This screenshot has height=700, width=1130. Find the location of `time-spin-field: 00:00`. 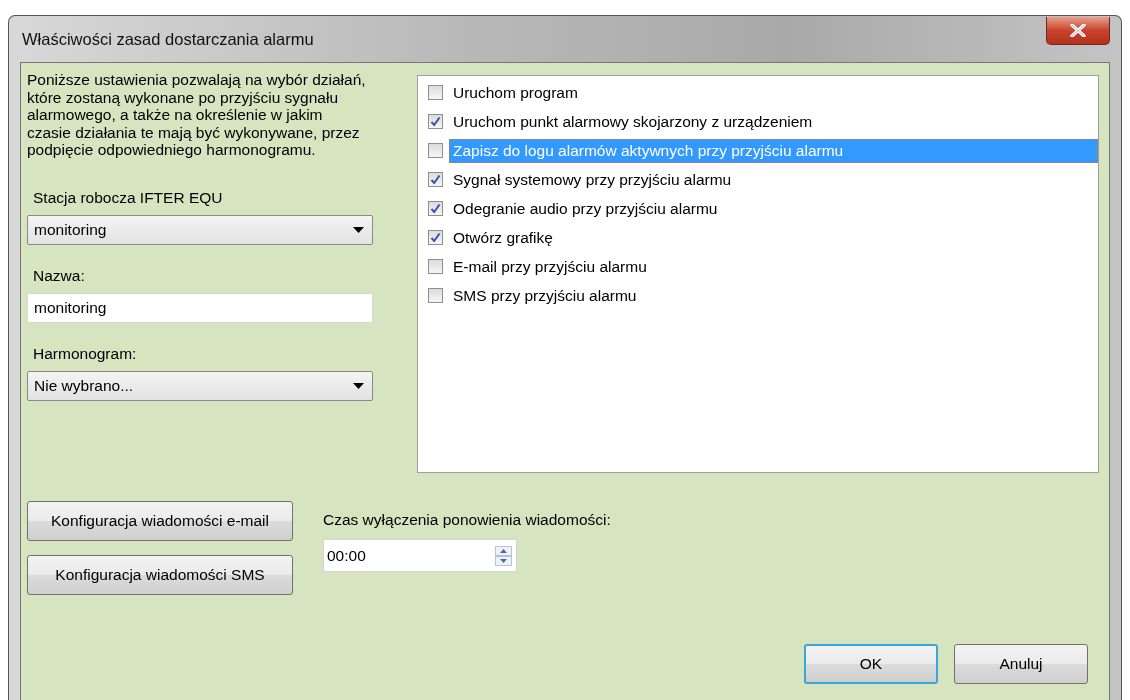

time-spin-field: 00:00 is located at coordinates (420, 555).